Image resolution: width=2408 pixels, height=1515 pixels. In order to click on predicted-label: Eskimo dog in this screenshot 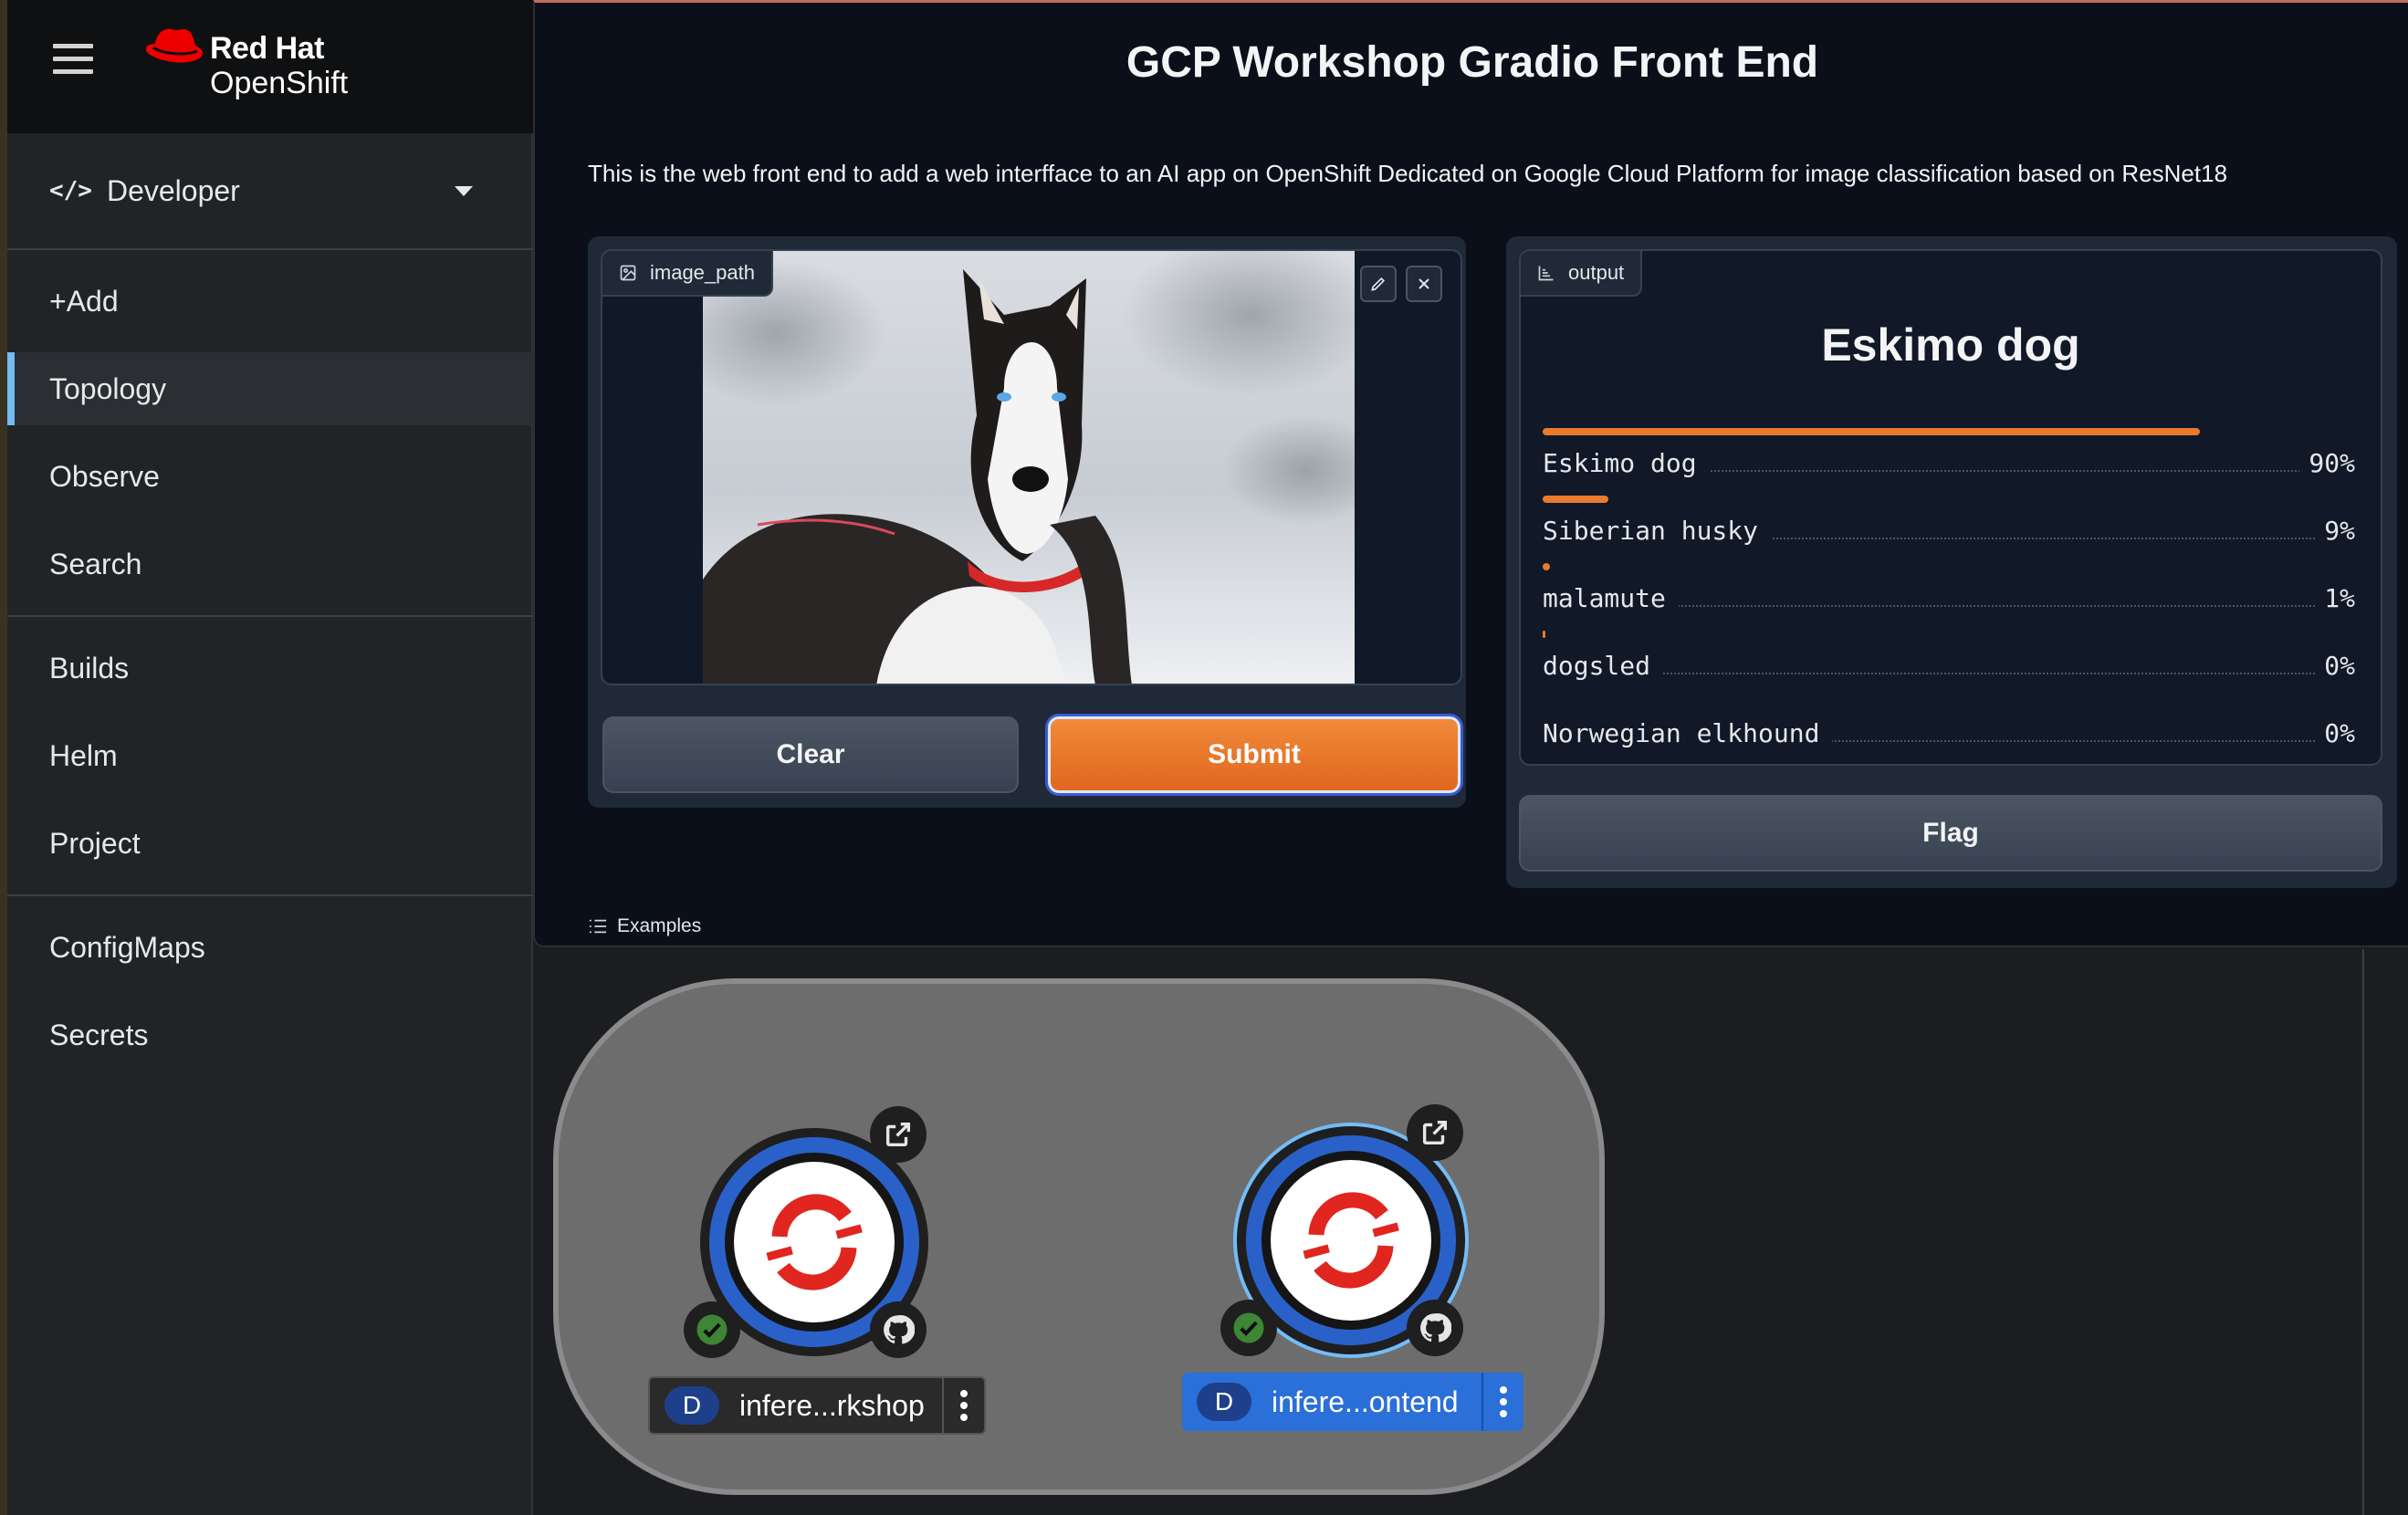, I will do `click(1950, 345)`.